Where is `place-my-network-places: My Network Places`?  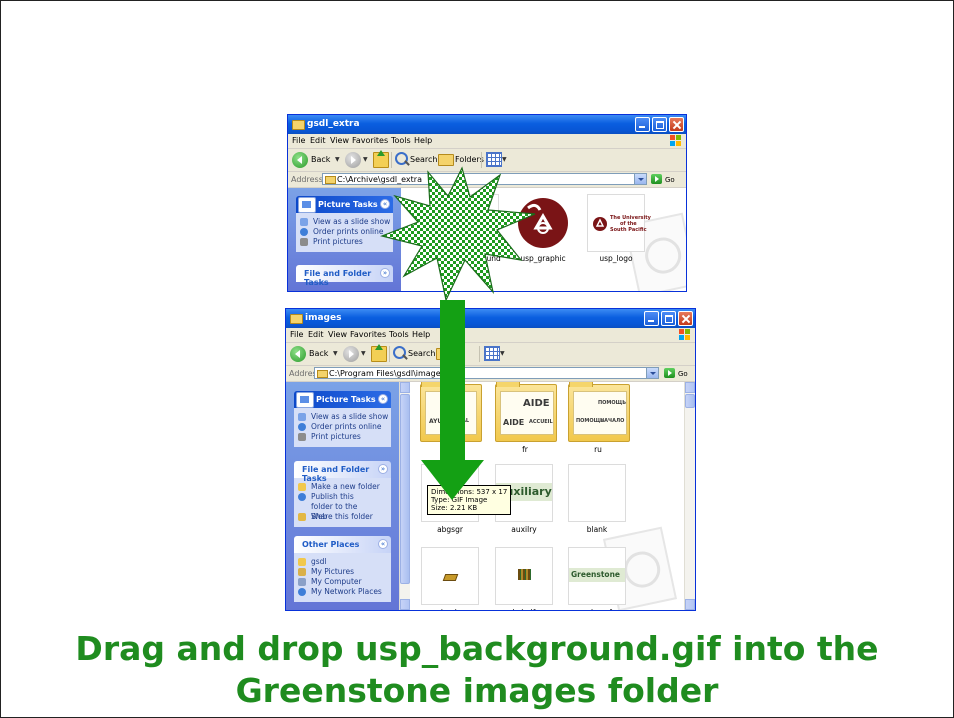
place-my-network-places: My Network Places is located at coordinates (342, 592).